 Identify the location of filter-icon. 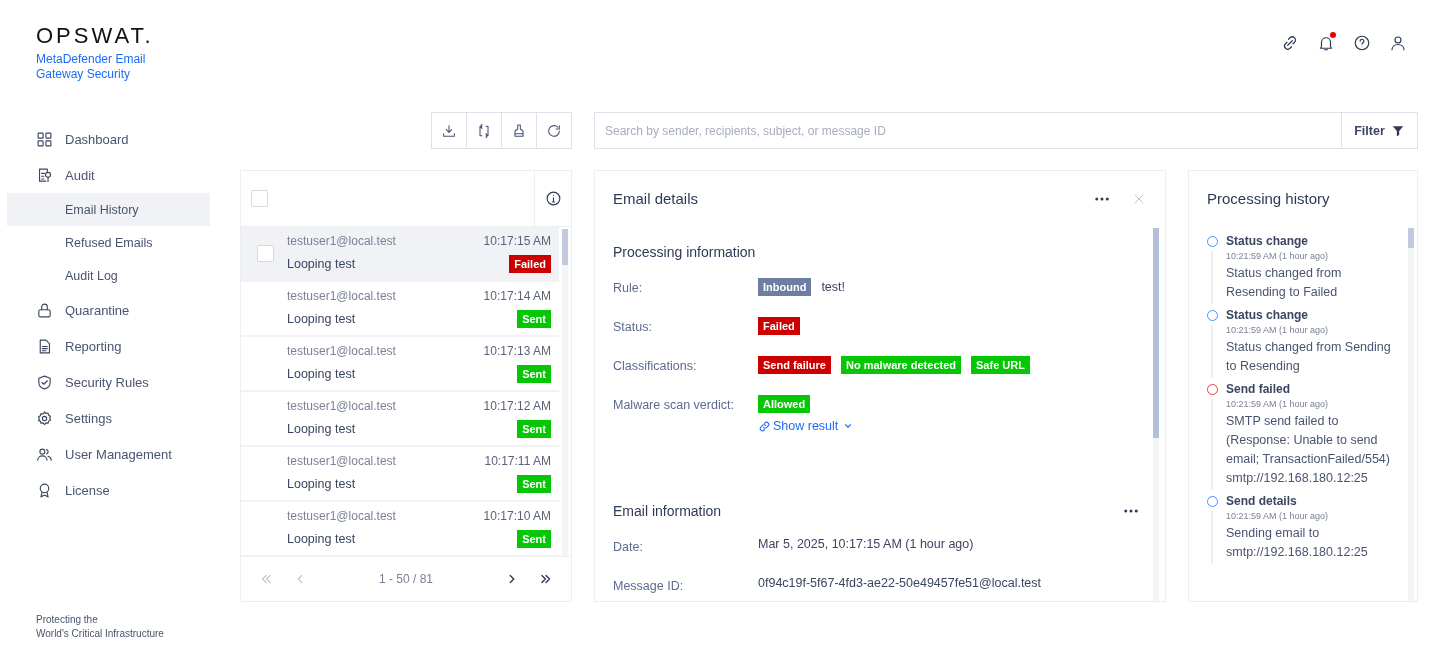
(1397, 130).